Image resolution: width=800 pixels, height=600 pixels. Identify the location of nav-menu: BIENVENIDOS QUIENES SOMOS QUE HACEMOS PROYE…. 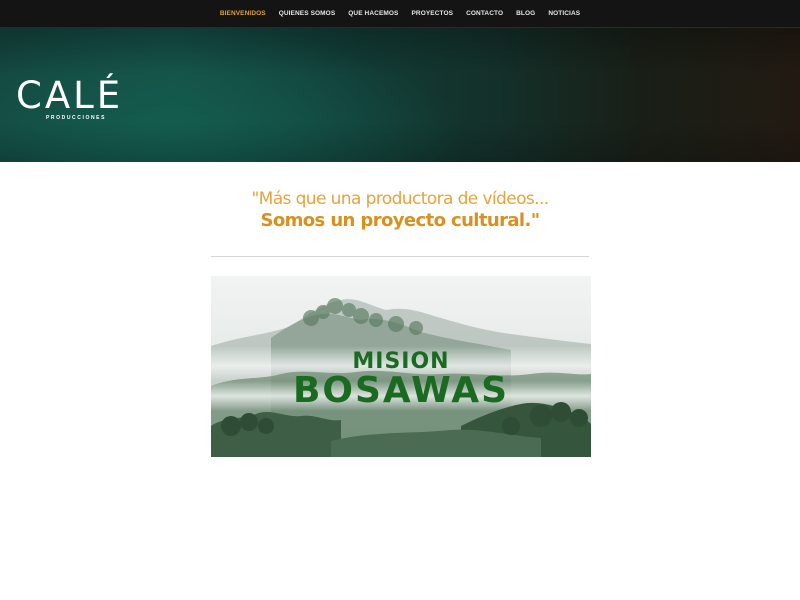
(400, 13).